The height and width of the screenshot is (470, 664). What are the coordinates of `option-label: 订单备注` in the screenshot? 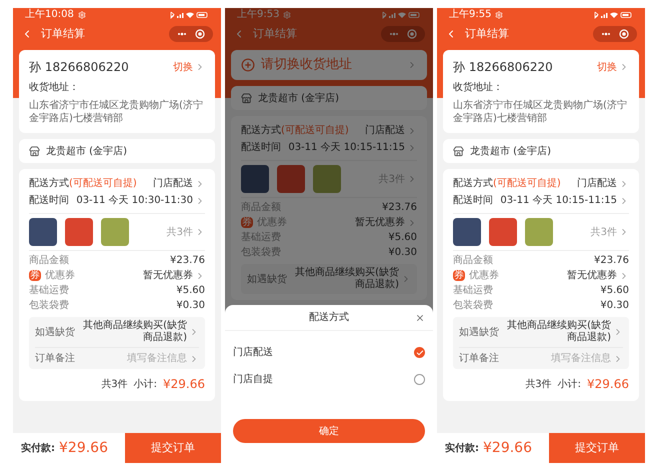 It's located at (55, 359).